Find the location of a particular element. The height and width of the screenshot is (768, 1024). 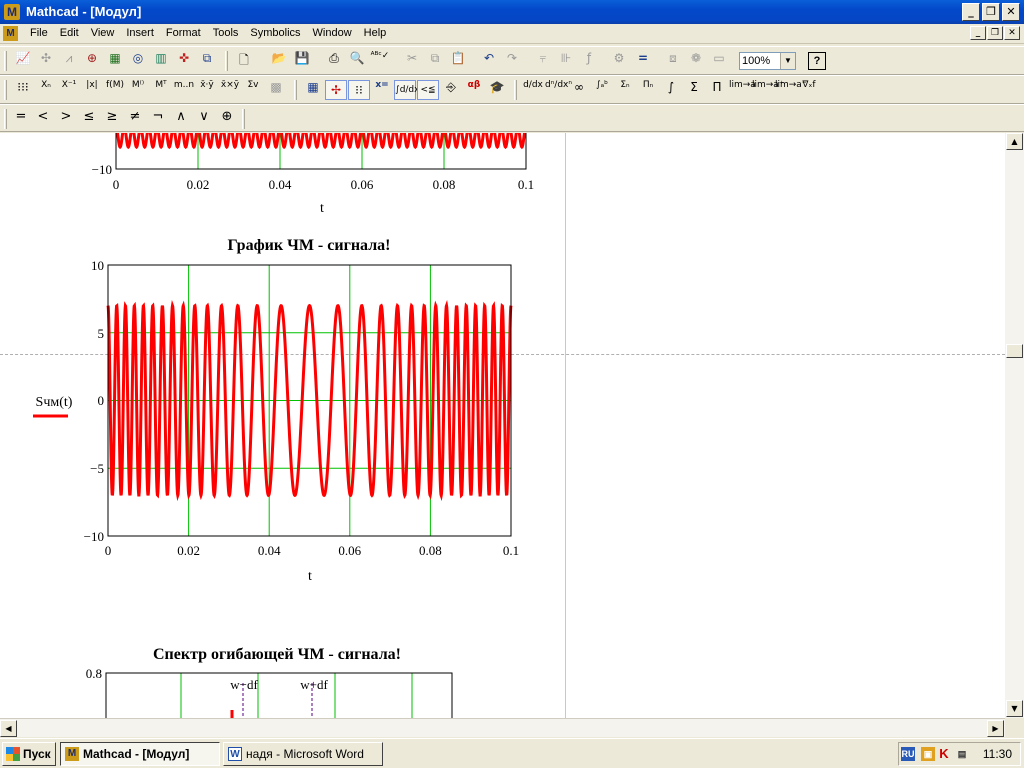

subscript-icon: Xₙ is located at coordinates (46, 90).